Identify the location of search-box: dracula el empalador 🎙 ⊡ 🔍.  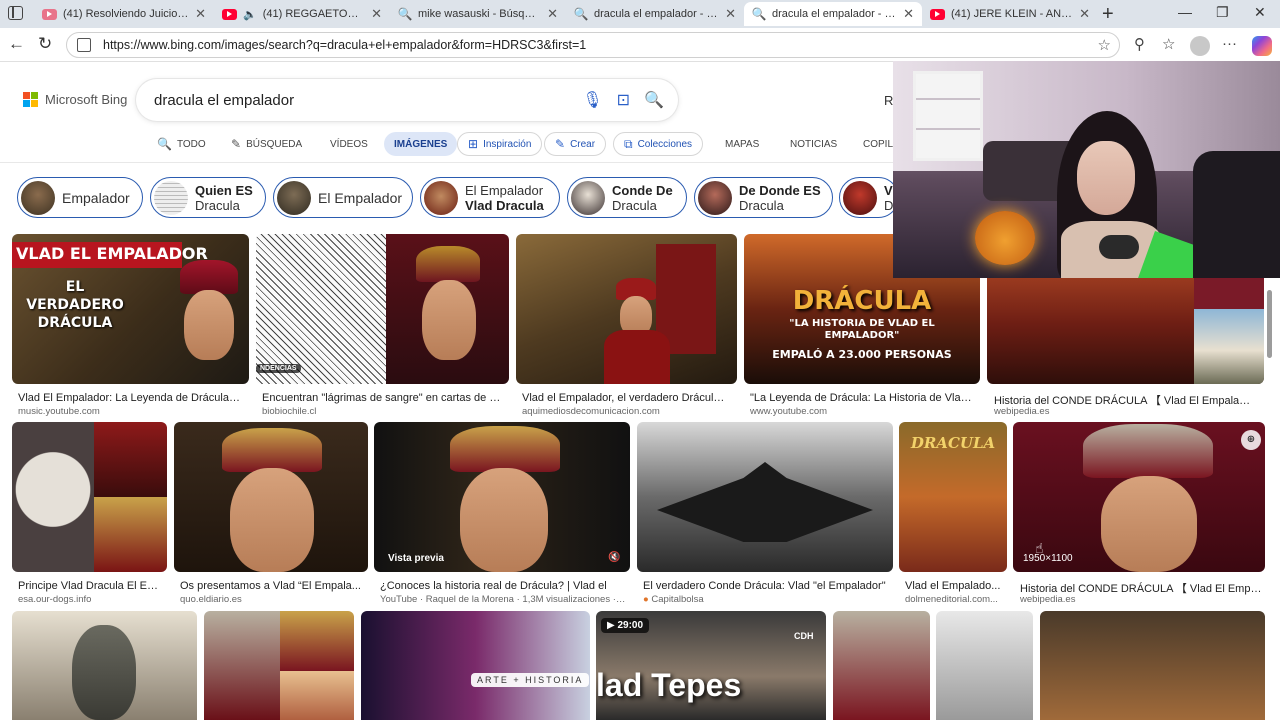
(407, 100).